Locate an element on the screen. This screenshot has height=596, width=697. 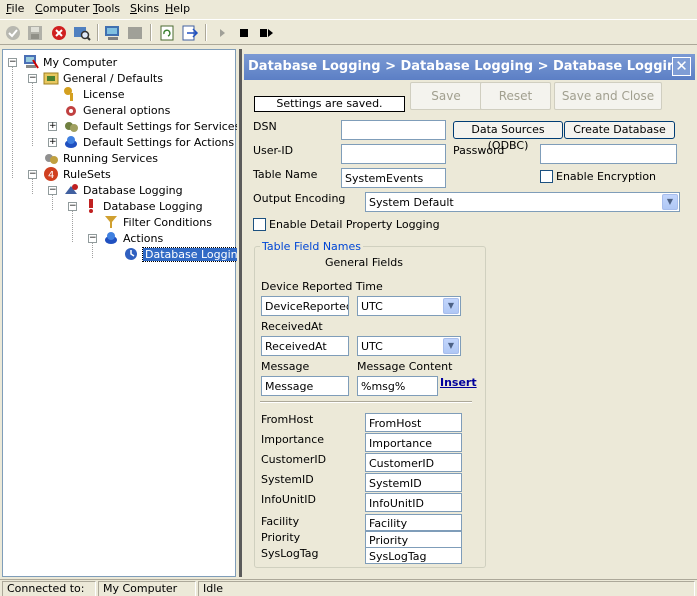
field-label: FromHost is located at coordinates (287, 419).